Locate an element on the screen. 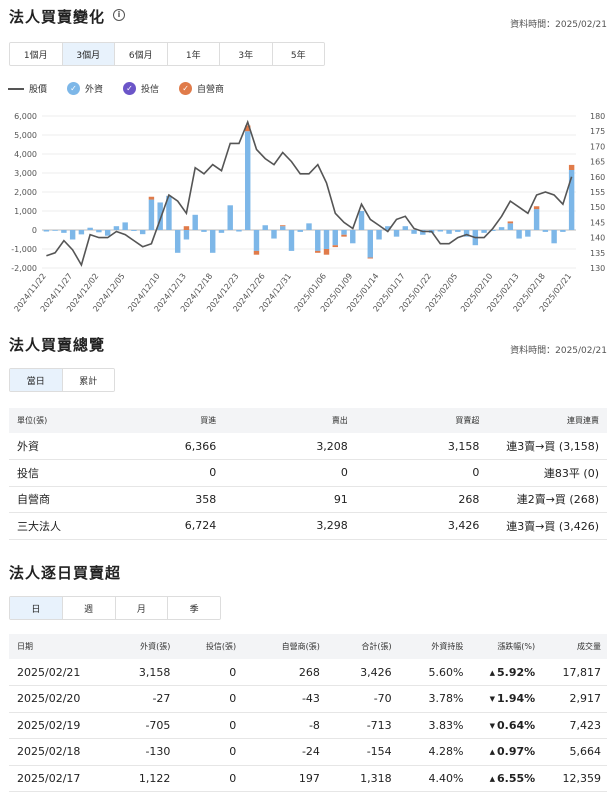 Image resolution: width=613 pixels, height=793 pixels. daily-tab-3: 季 is located at coordinates (194, 608).